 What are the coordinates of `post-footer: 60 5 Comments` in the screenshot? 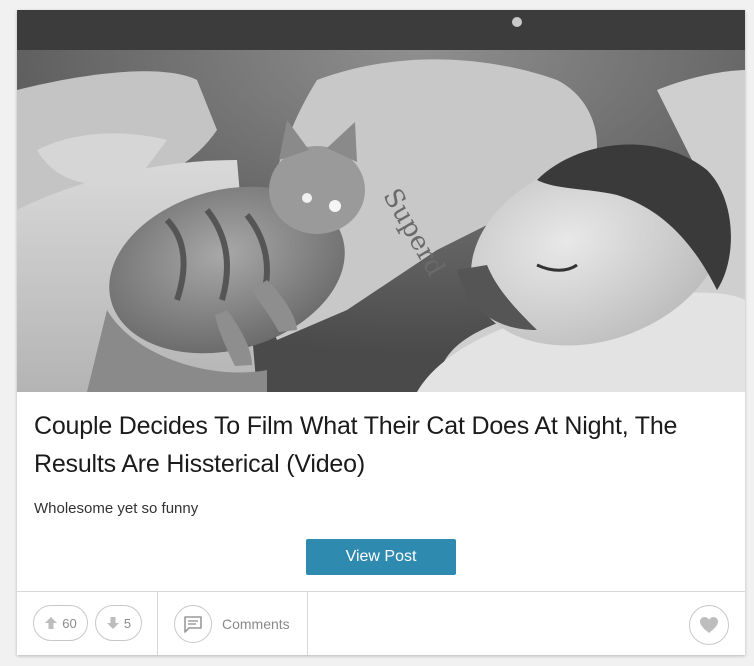 It's located at (381, 623).